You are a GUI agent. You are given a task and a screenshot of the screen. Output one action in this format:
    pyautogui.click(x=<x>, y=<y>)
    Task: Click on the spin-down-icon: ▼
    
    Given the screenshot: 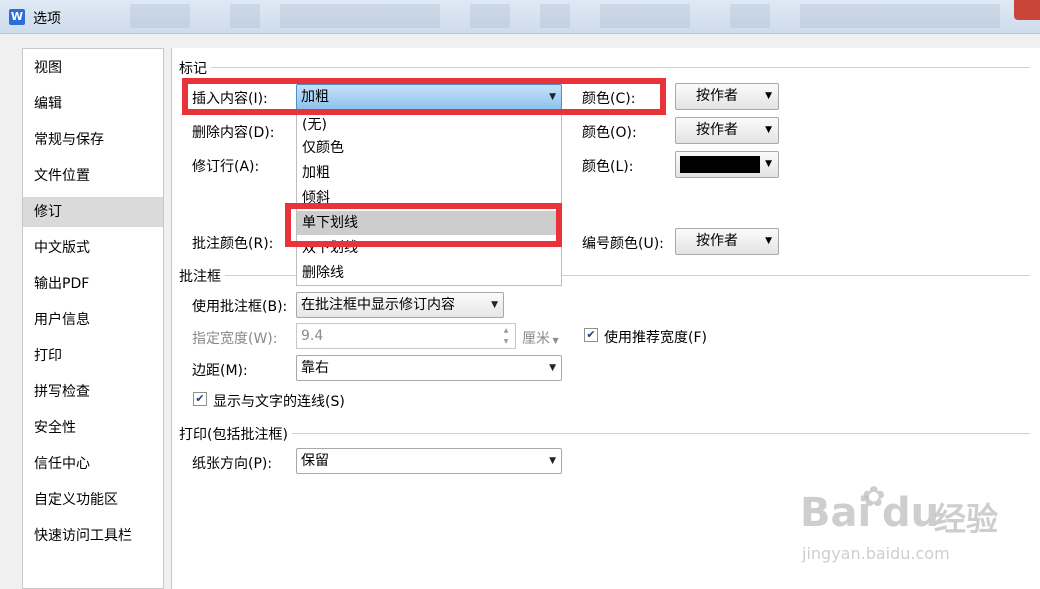 What is the action you would take?
    pyautogui.click(x=506, y=341)
    